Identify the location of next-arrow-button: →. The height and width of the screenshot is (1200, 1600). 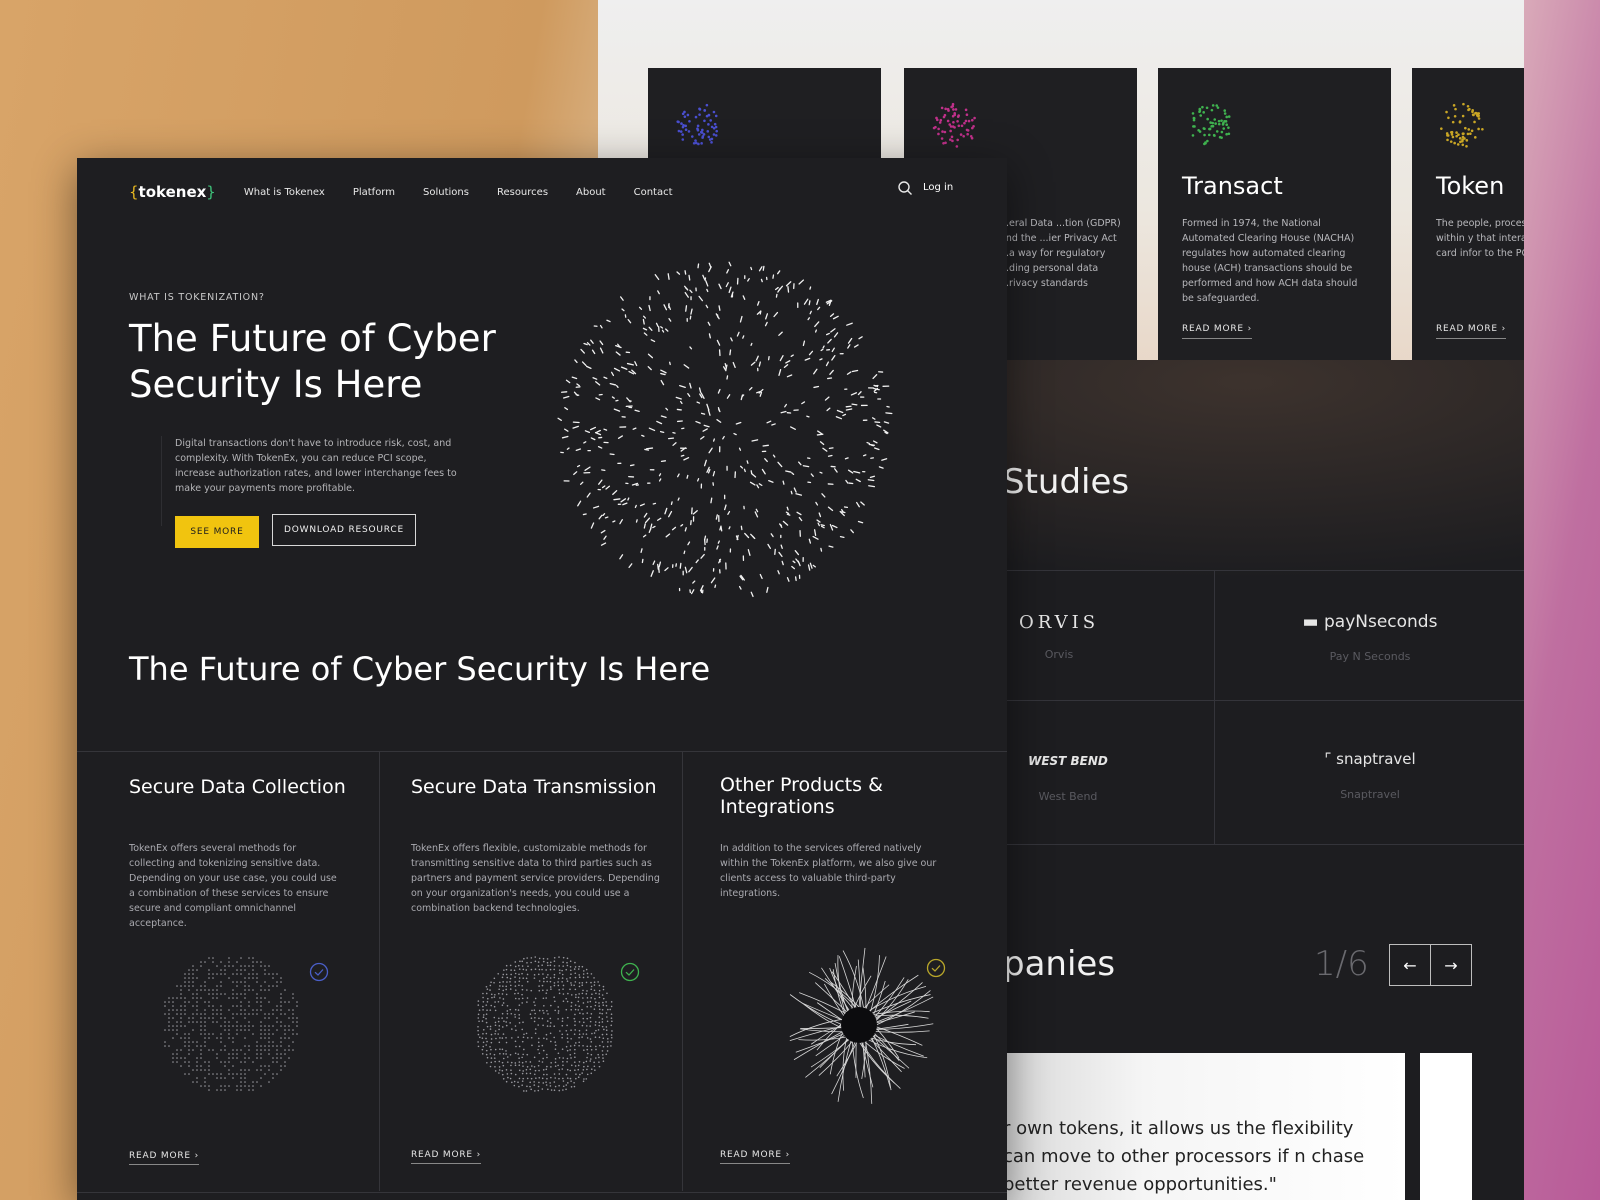
(1451, 965).